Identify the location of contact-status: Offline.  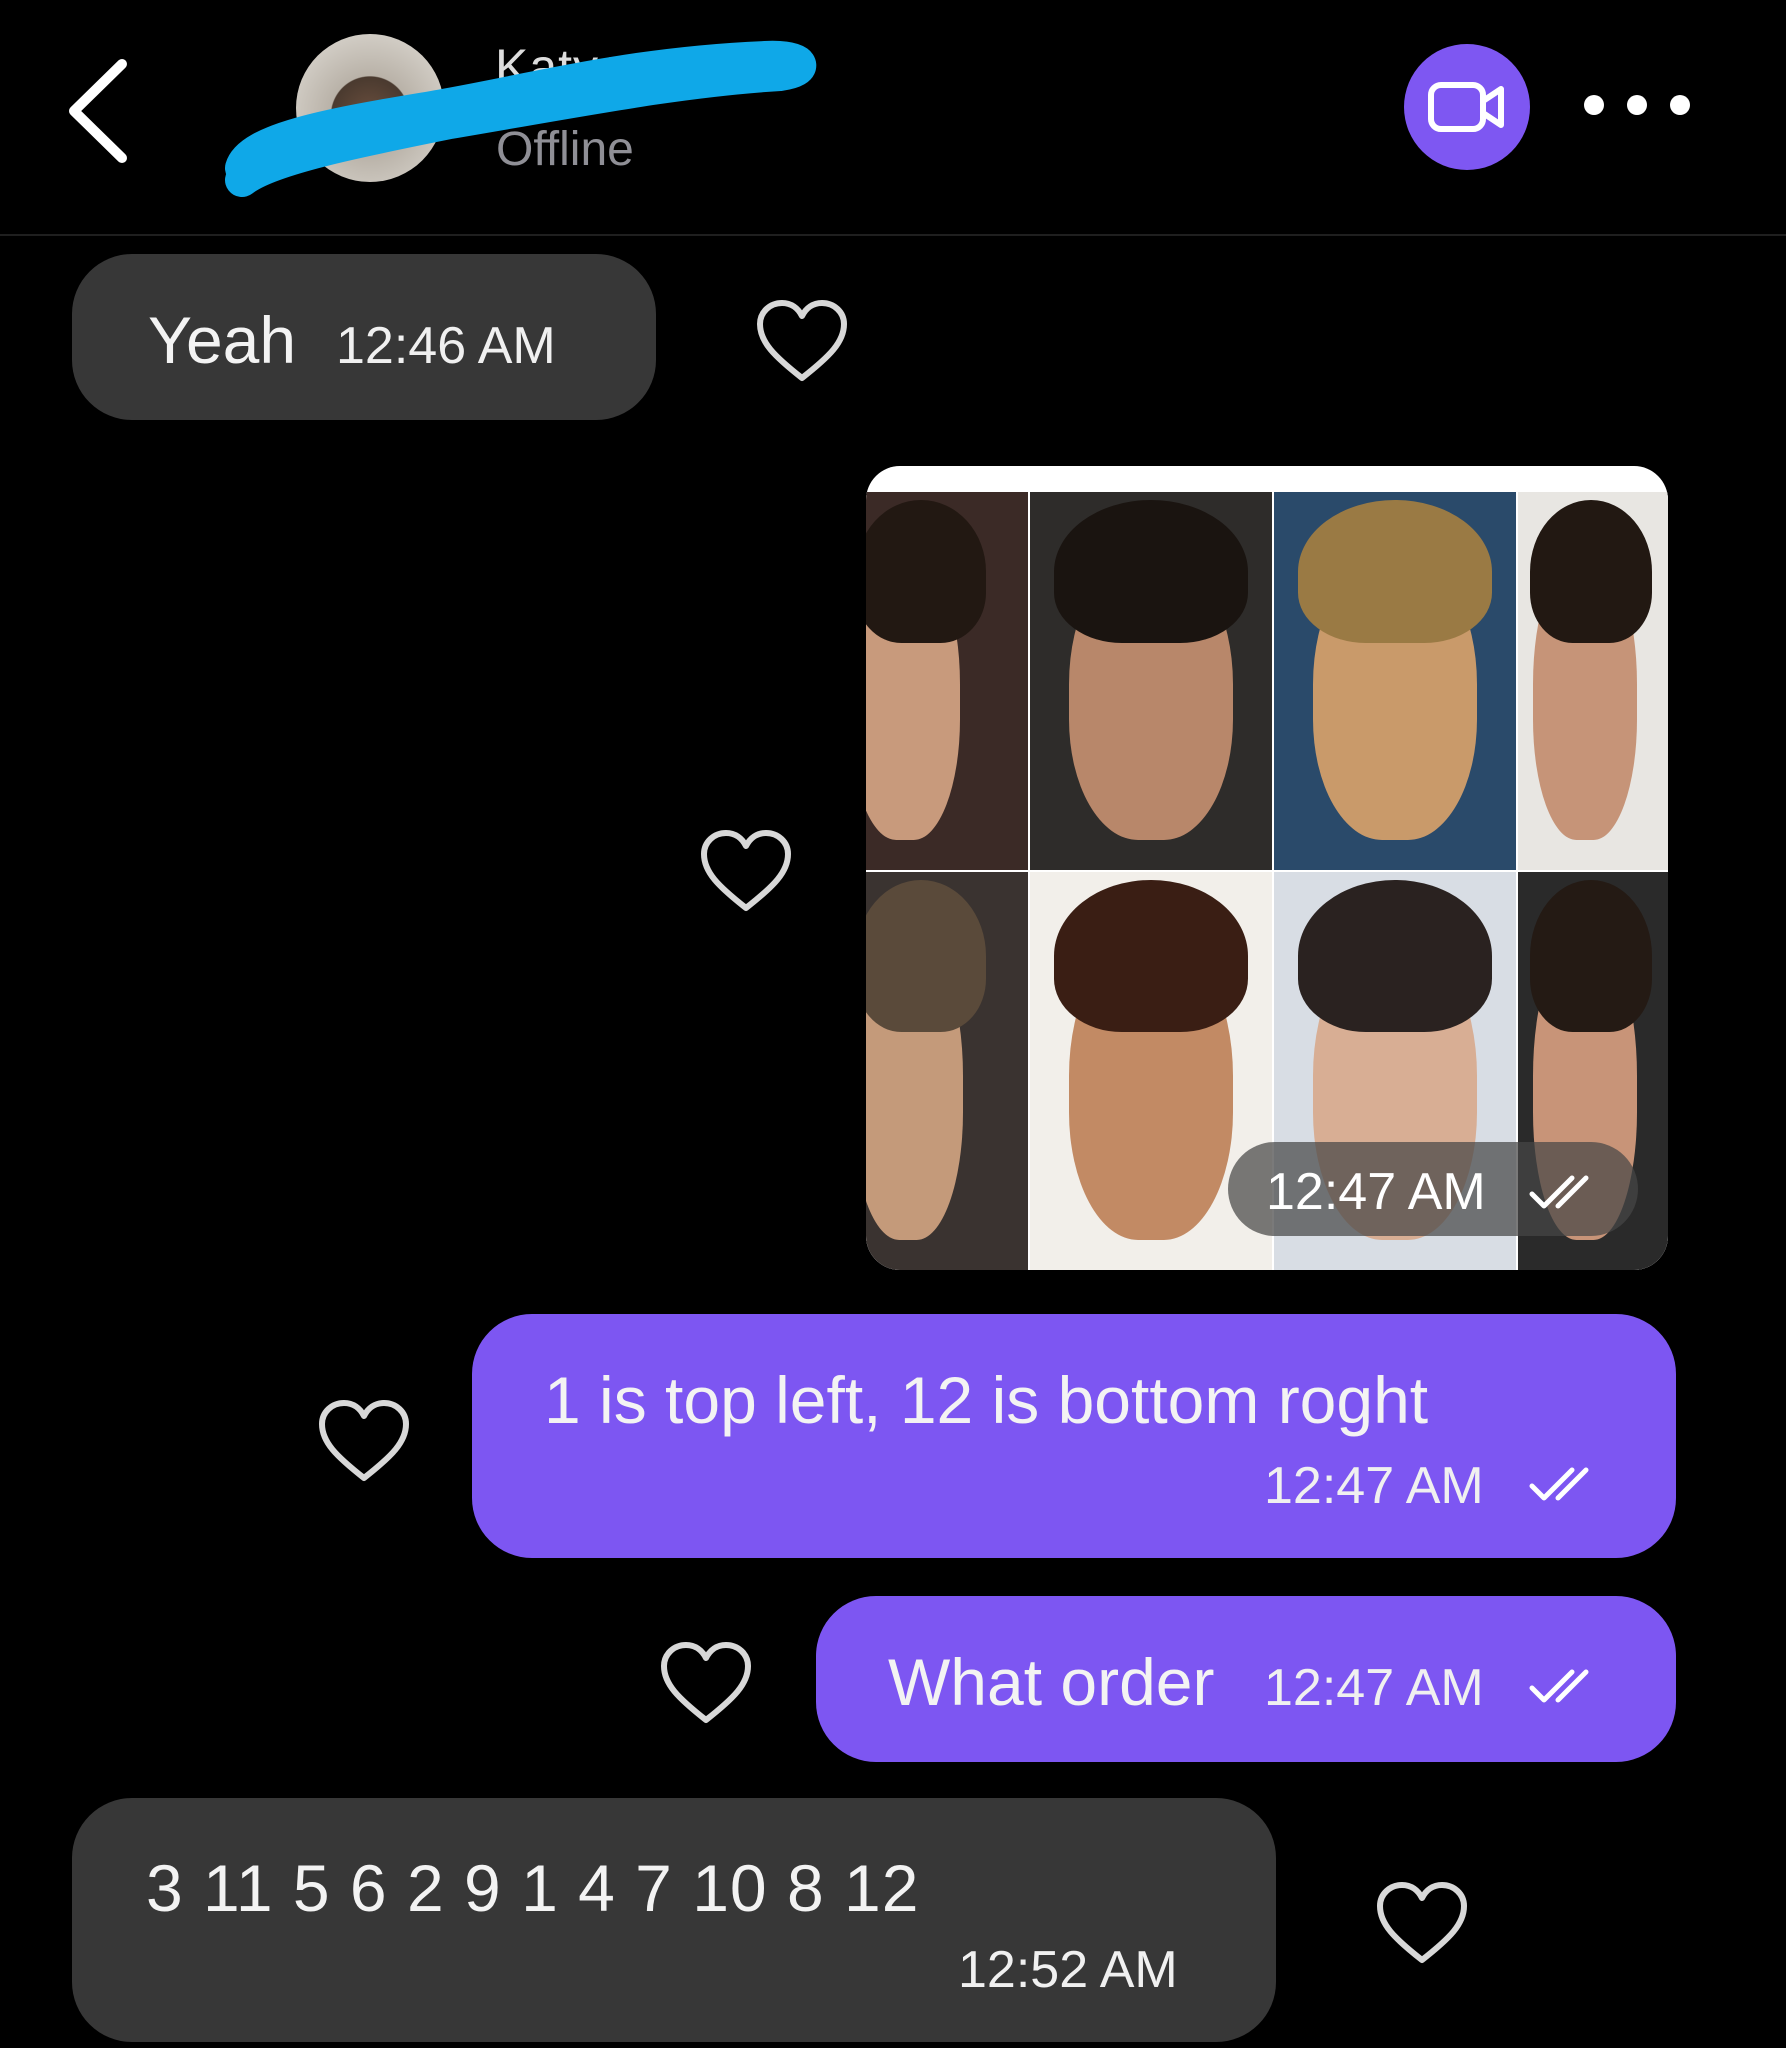
(565, 149).